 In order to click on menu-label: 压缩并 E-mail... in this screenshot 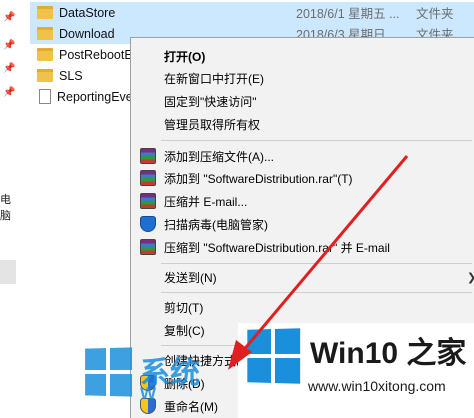, I will do `click(206, 201)`.